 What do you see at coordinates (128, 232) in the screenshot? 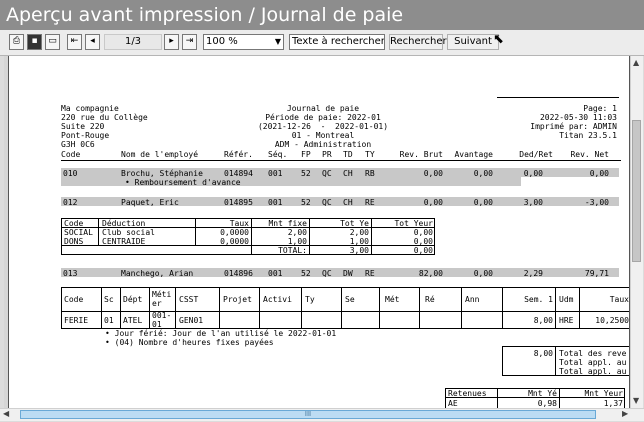
I see `ded-name: Club social` at bounding box center [128, 232].